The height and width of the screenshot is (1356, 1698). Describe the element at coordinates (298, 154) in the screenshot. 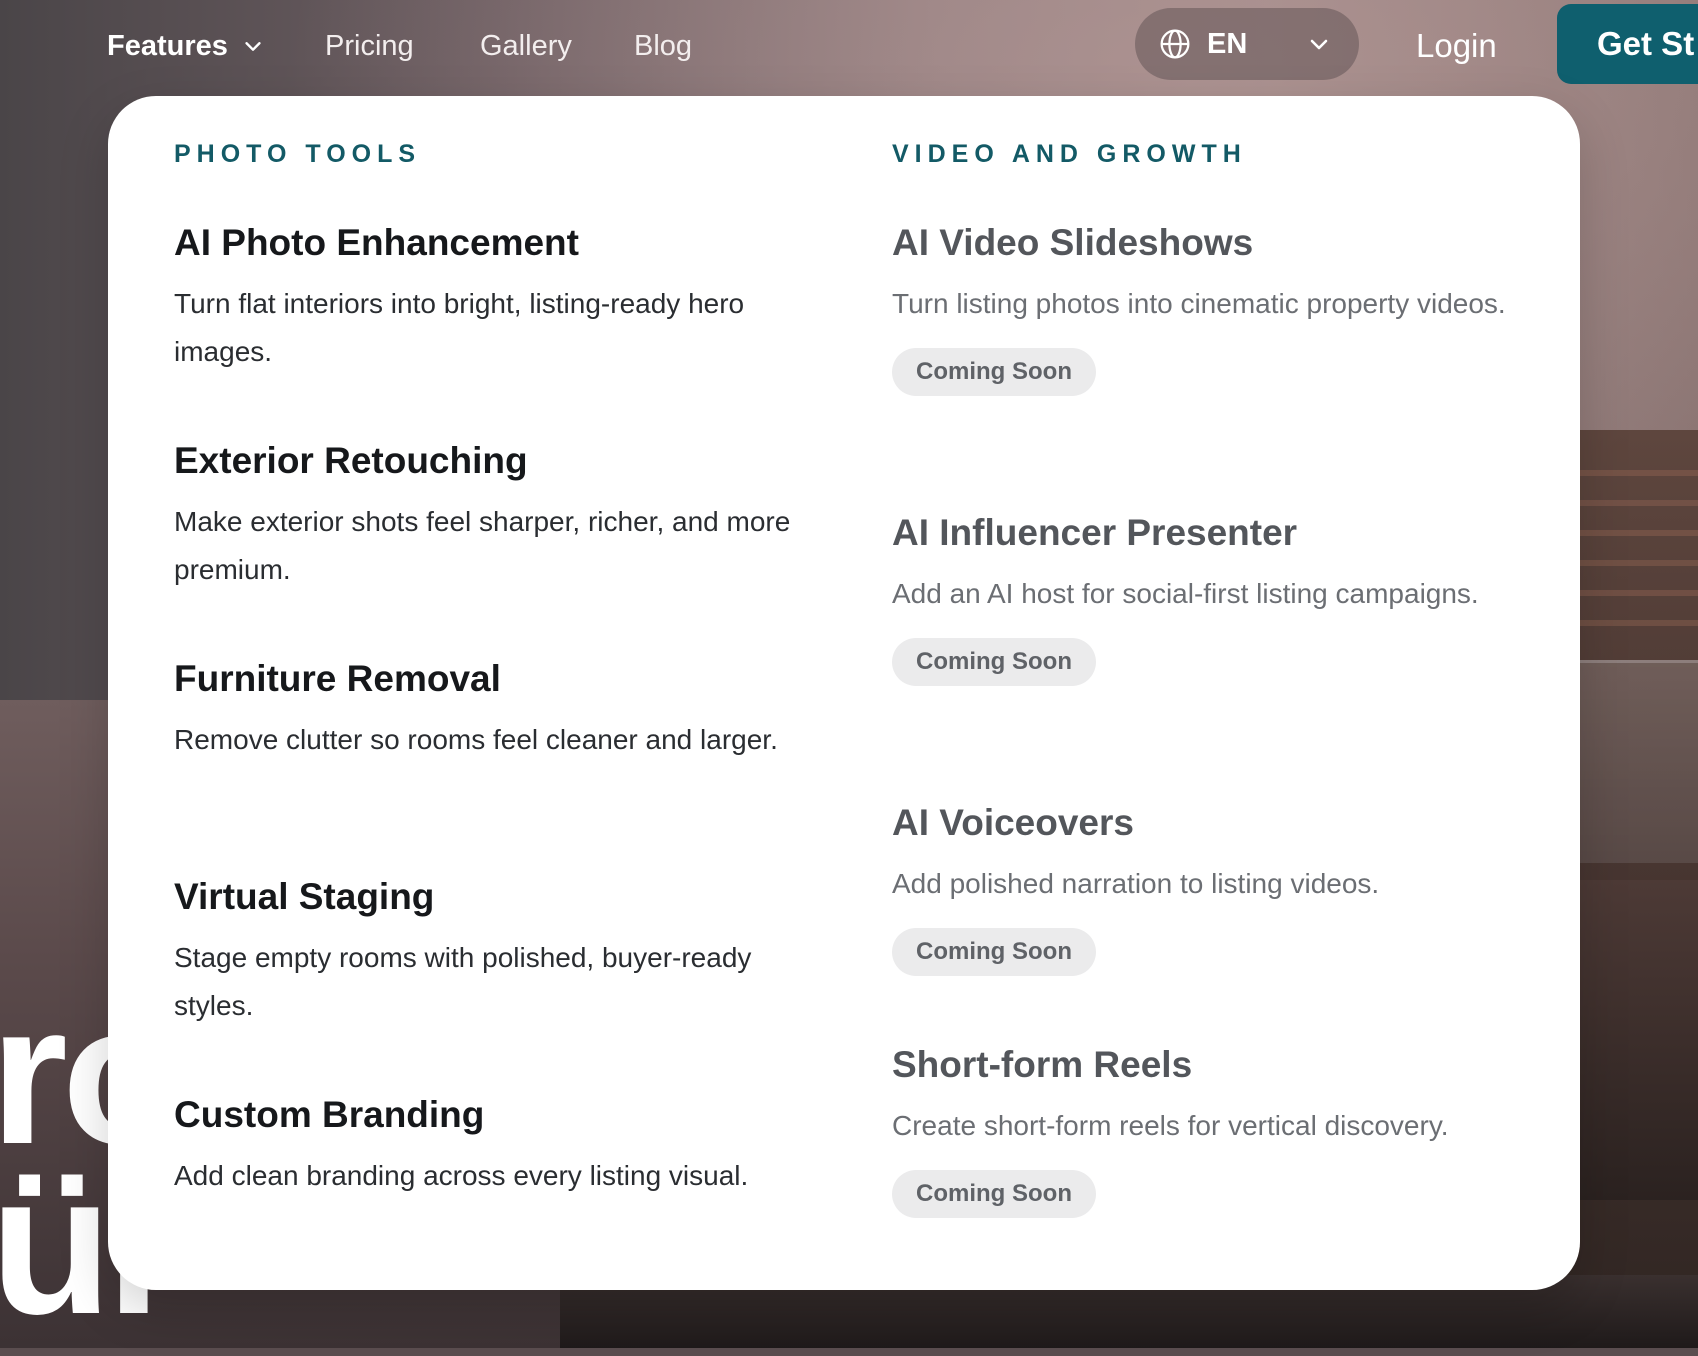

I see `section-heading-photo-tools: PHOTO TOOLS` at that location.